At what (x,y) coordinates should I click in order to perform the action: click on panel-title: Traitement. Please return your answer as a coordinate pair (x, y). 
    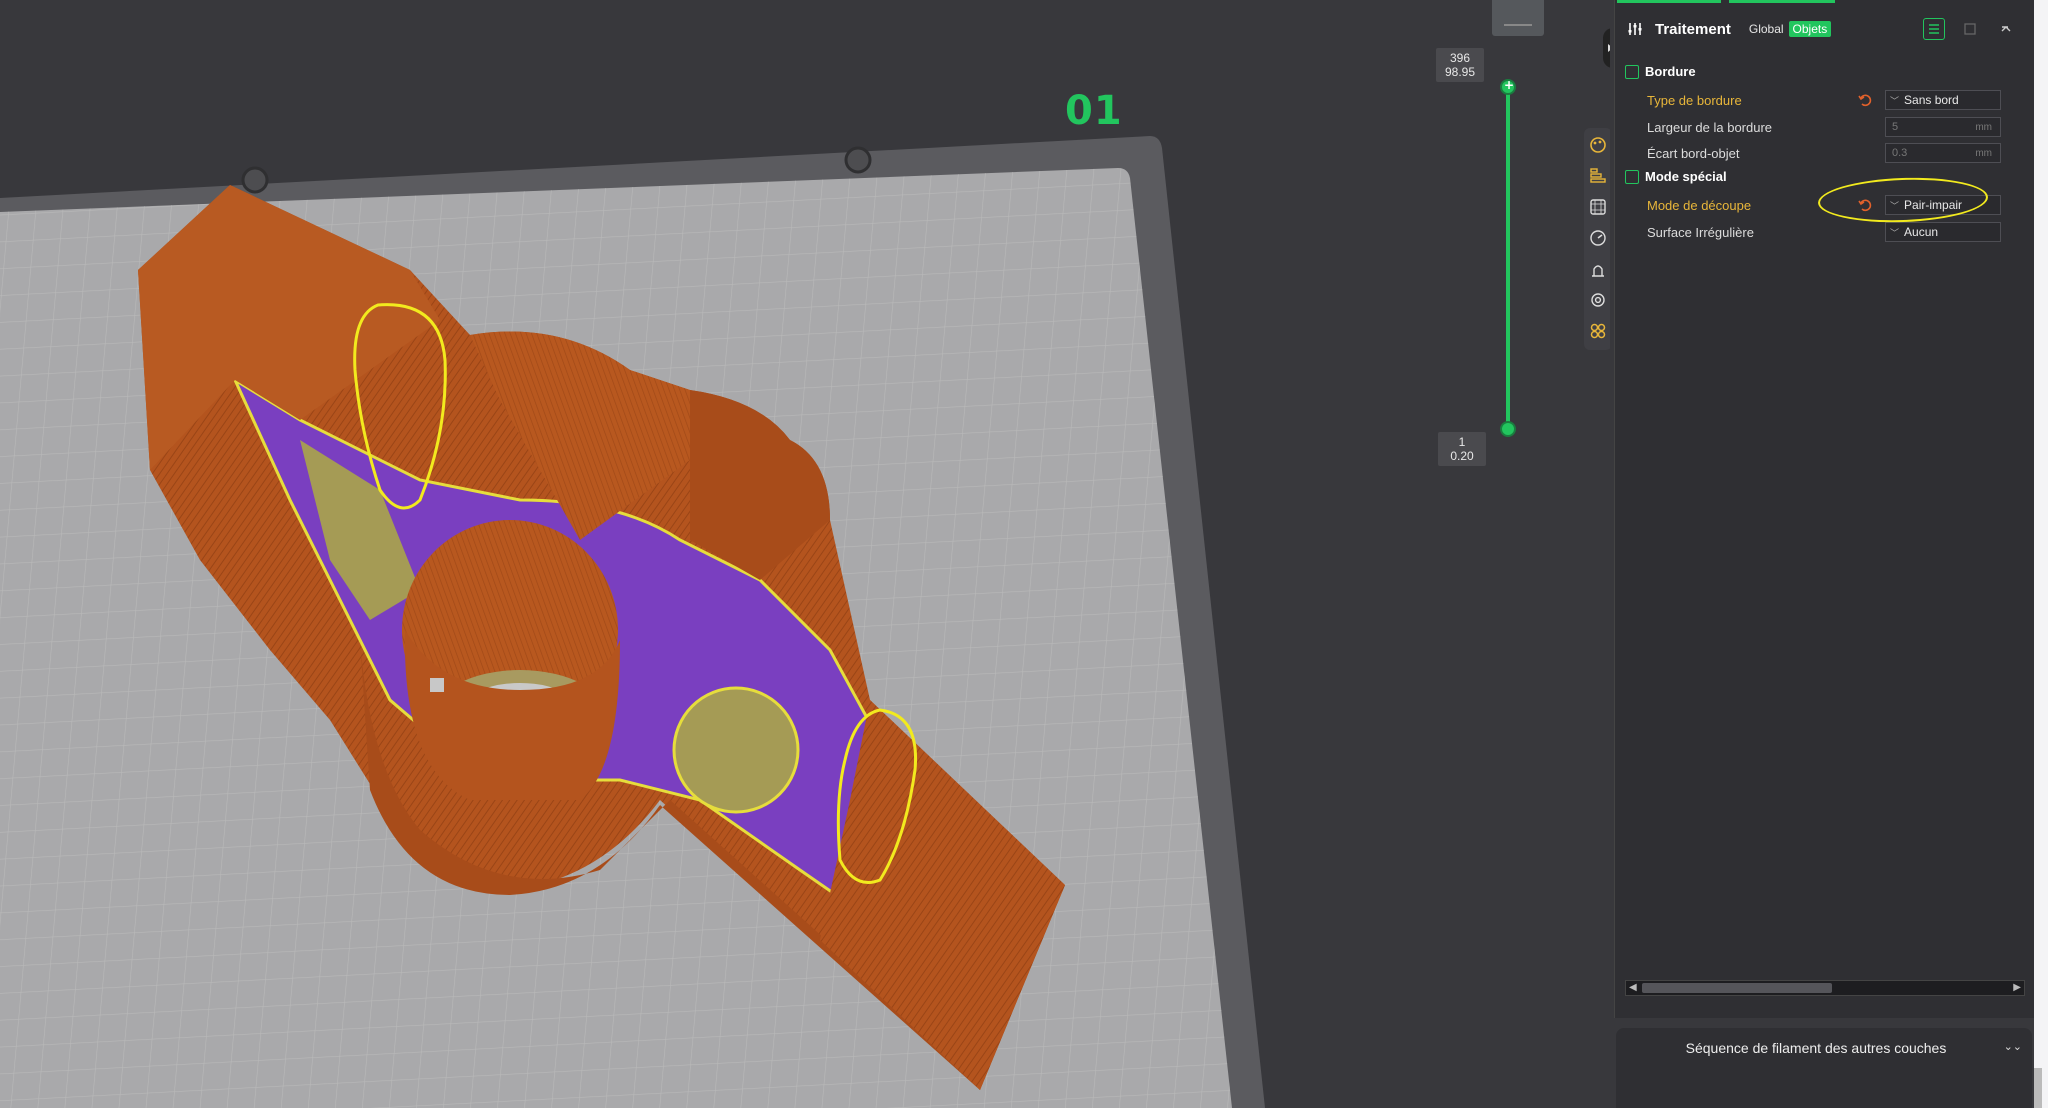
    Looking at the image, I should click on (1693, 29).